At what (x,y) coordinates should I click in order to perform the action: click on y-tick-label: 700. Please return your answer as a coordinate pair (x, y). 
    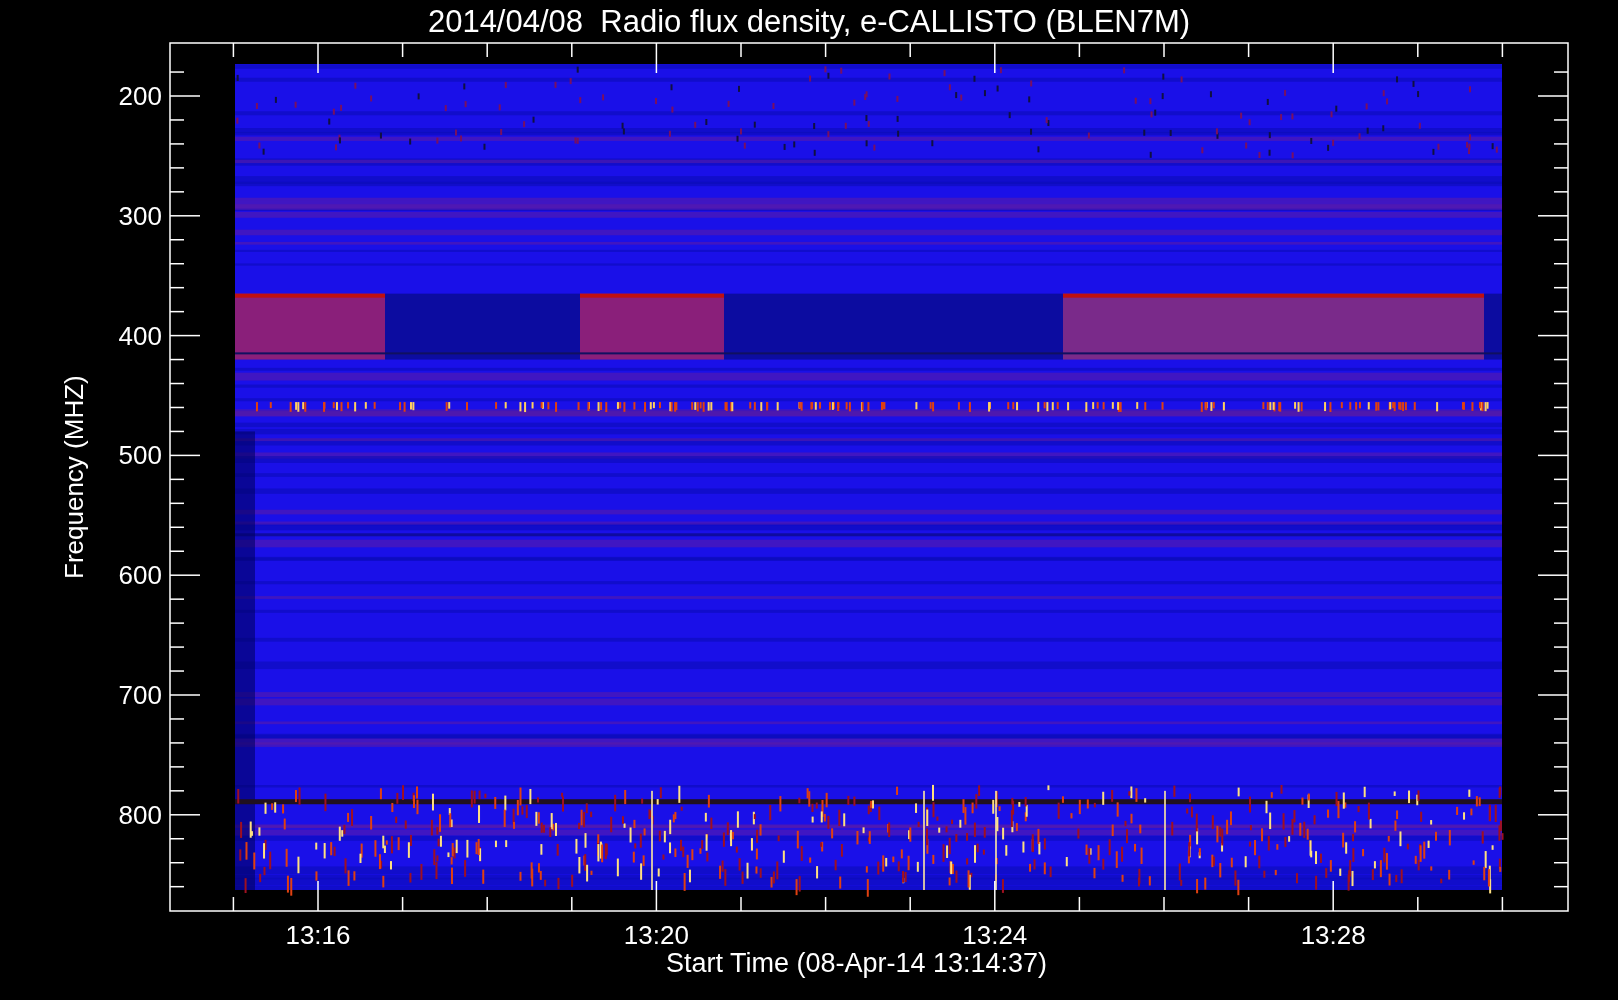
    Looking at the image, I should click on (139, 695).